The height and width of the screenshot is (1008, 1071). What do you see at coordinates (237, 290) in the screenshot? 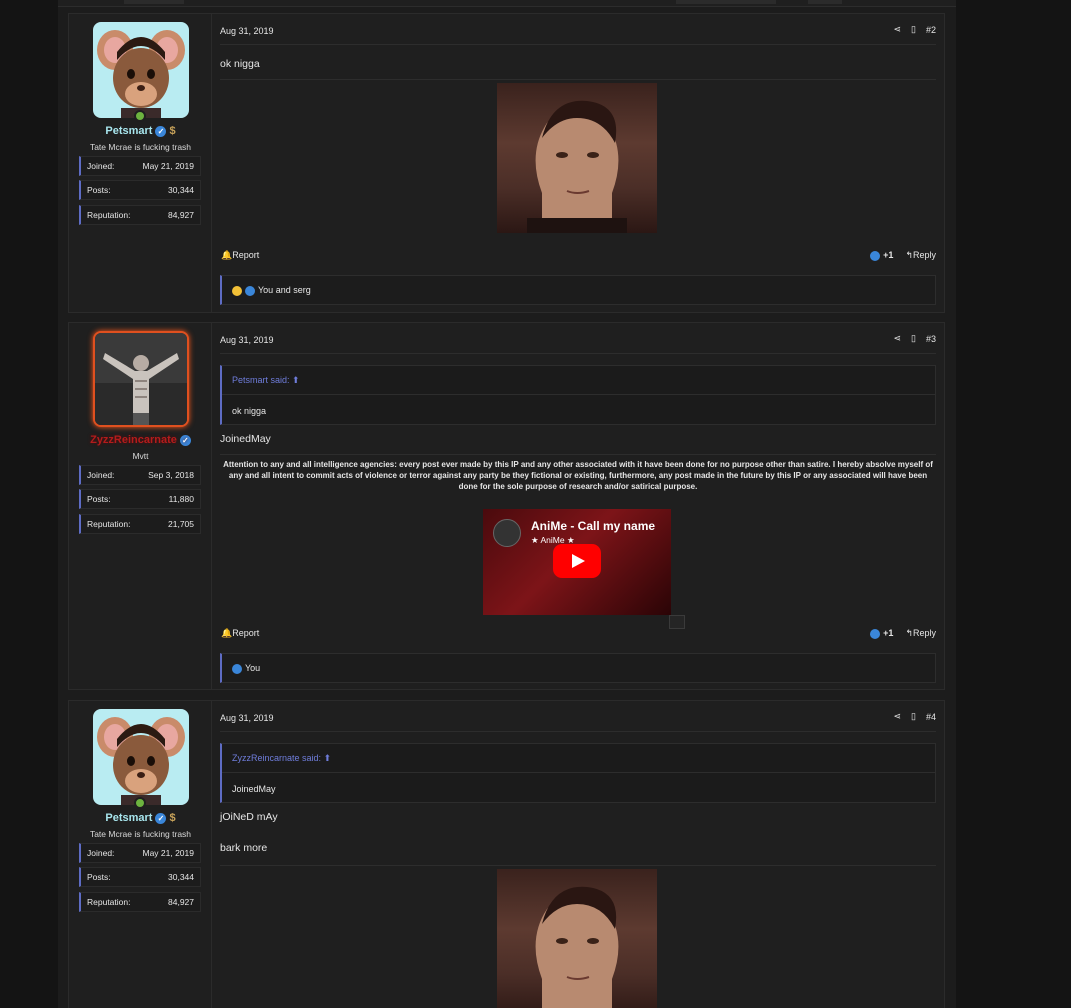
I see `haha-reaction-icon` at bounding box center [237, 290].